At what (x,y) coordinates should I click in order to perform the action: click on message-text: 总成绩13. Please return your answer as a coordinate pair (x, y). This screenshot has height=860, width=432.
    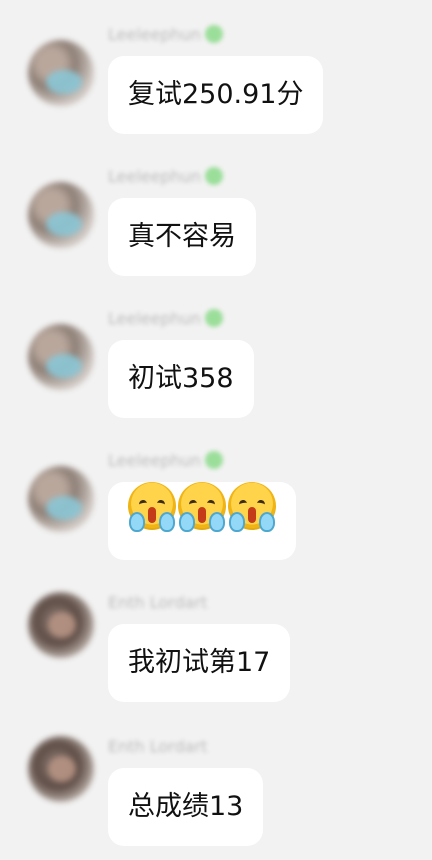
    Looking at the image, I should click on (186, 806).